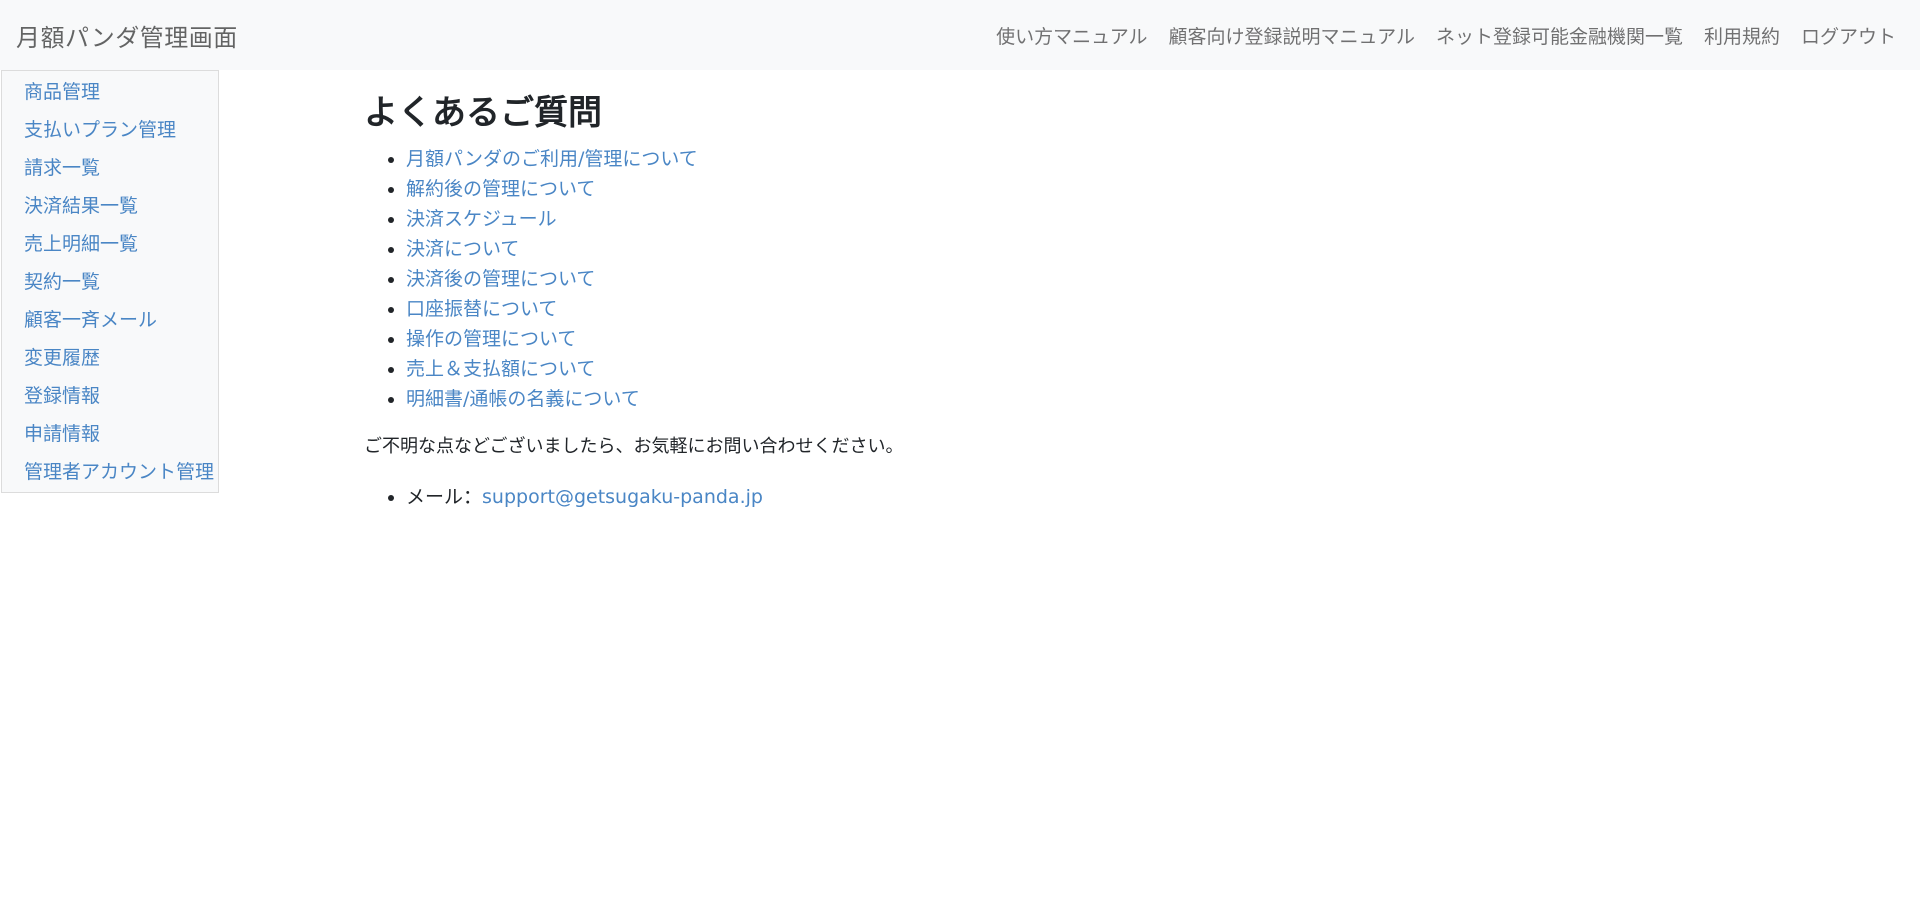 The height and width of the screenshot is (902, 1920). Describe the element at coordinates (634, 446) in the screenshot. I see `contact-text: ご不明な点などございましたら、お気軽にお問い合わせください。` at that location.